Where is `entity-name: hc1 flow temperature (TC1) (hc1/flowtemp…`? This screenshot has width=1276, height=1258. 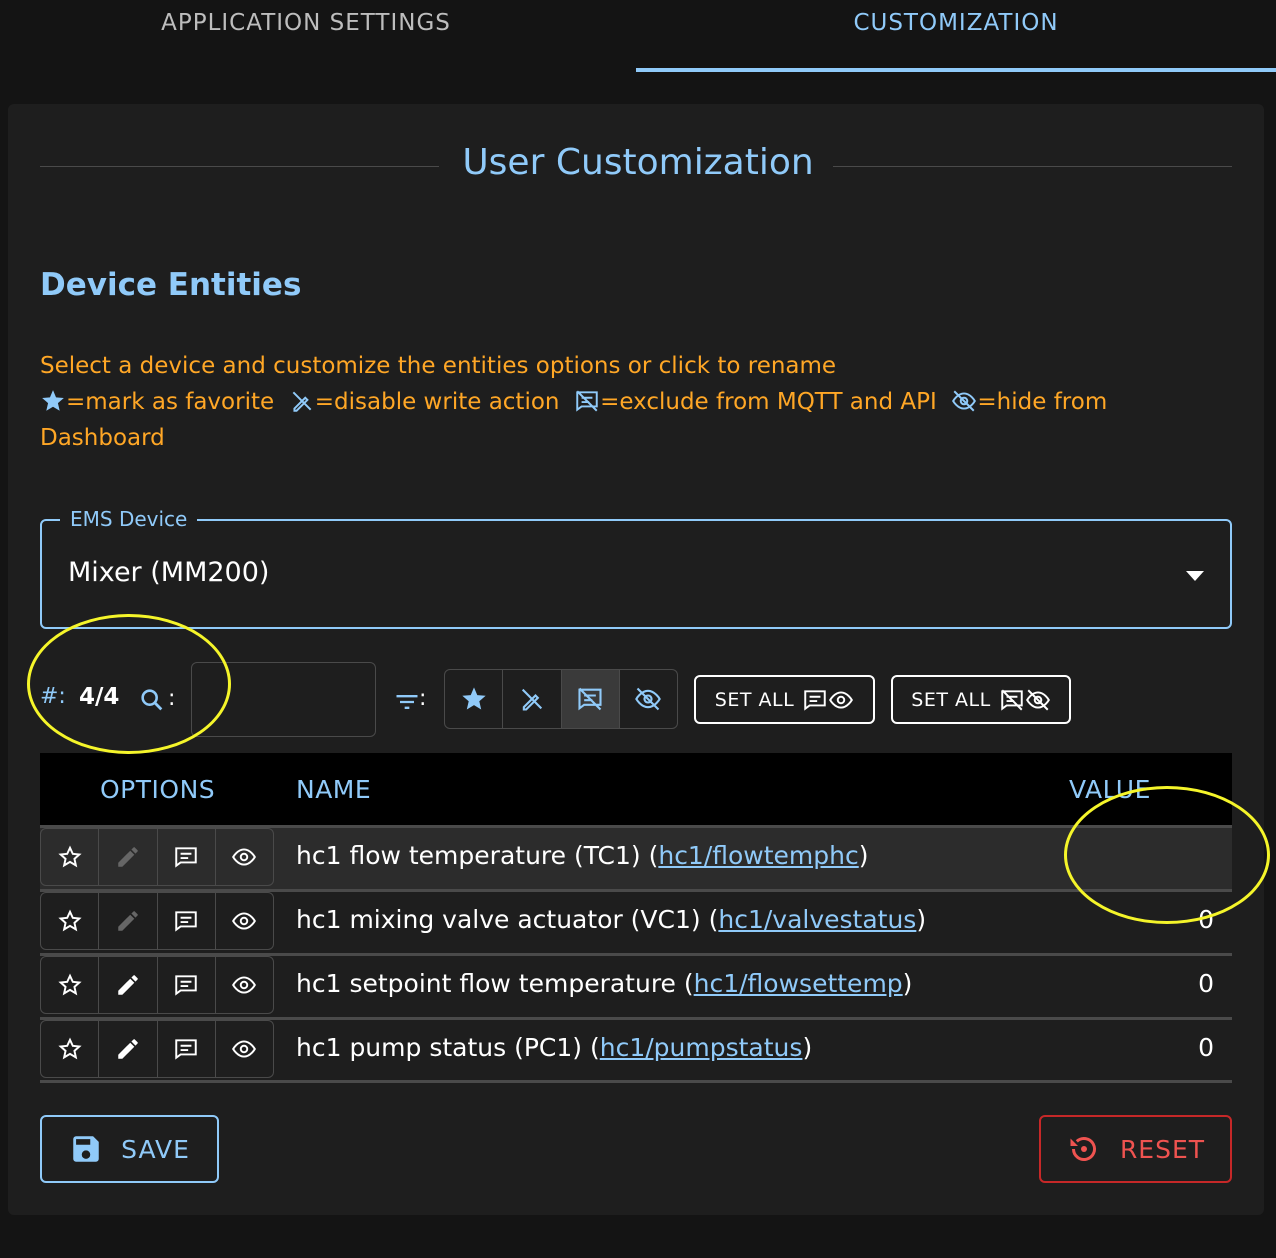
entity-name: hc1 flow temperature (TC1) (hc1/flowtemp… is located at coordinates (582, 855).